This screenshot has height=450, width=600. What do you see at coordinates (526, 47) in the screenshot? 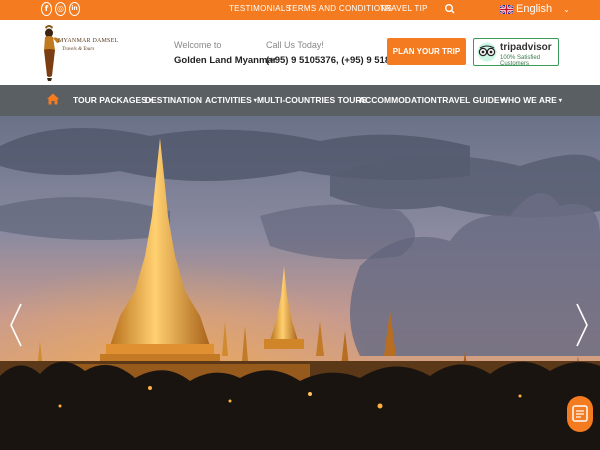
I see `tripadvisor-title: tripadvisor` at bounding box center [526, 47].